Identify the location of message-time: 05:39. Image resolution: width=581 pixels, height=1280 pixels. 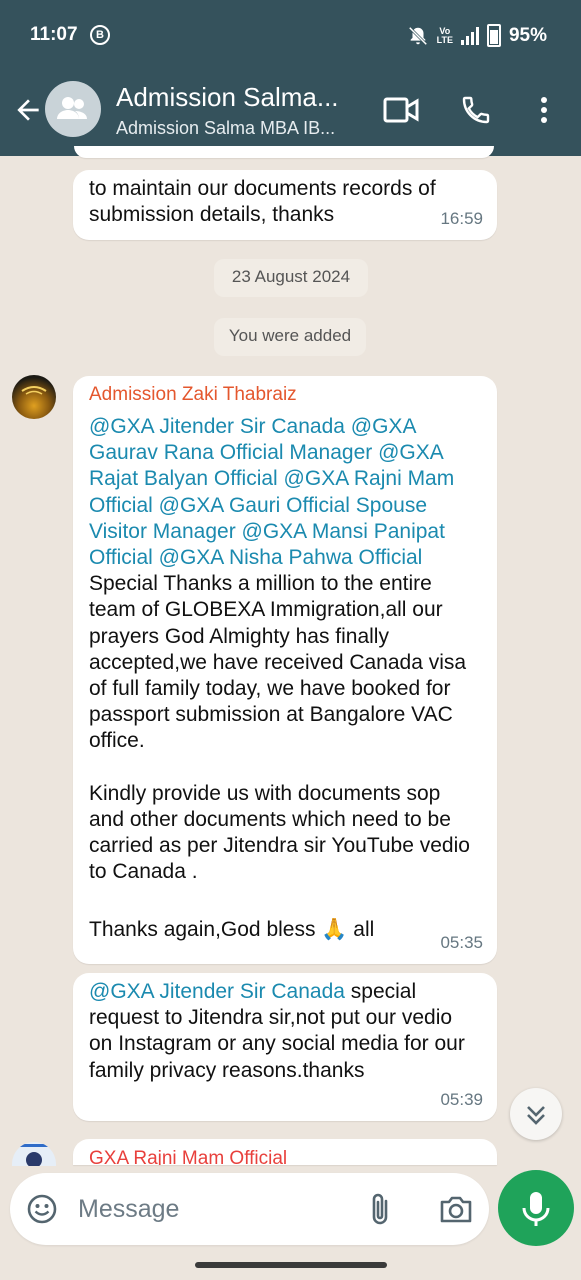
(461, 1099).